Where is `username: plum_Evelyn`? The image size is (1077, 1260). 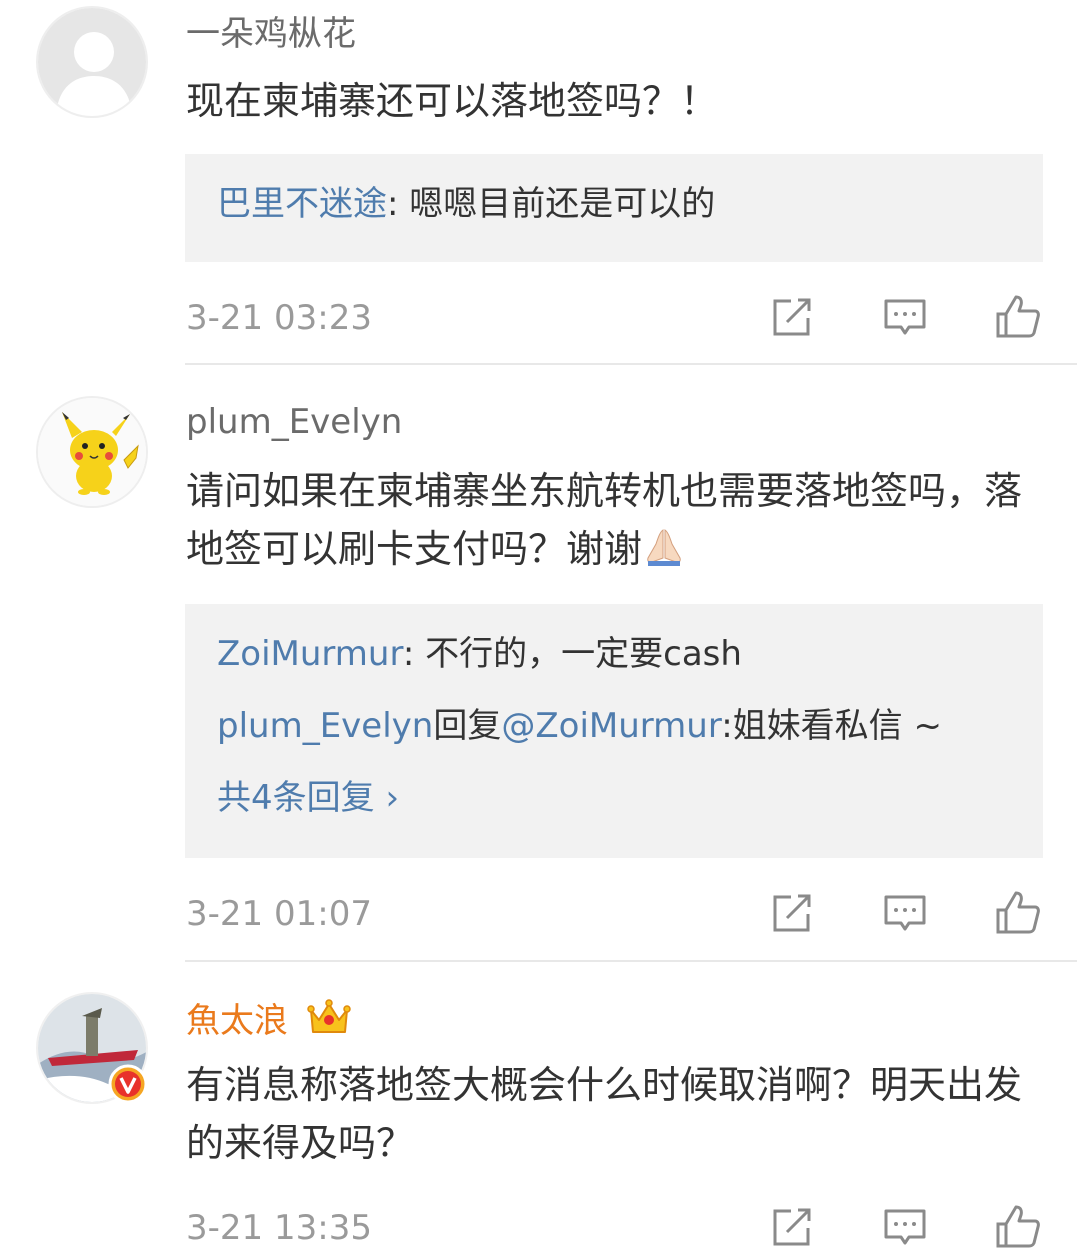 username: plum_Evelyn is located at coordinates (294, 422).